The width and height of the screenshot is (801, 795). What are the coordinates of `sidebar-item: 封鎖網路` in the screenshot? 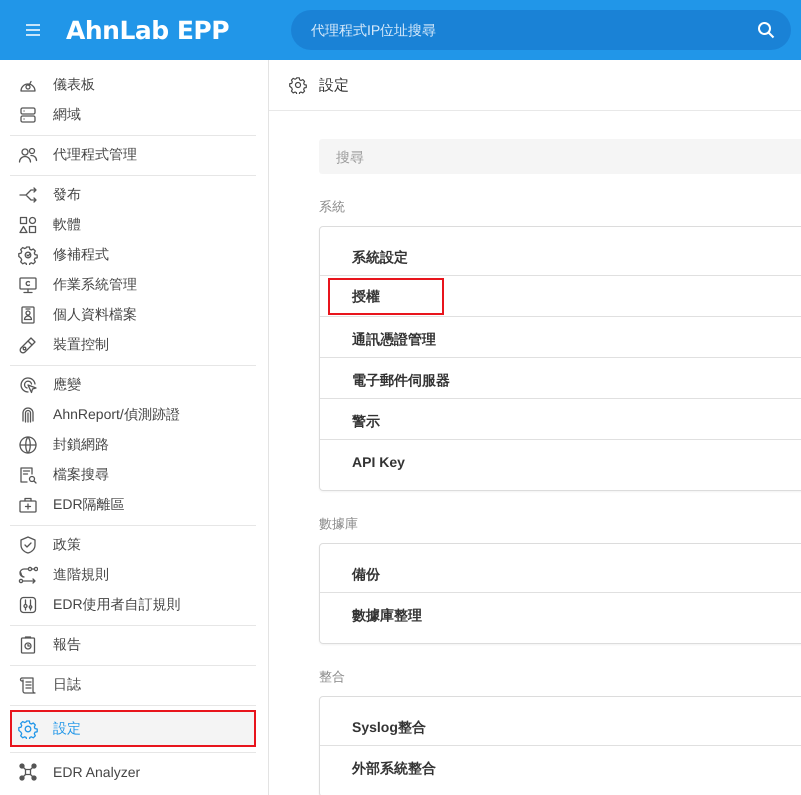 It's located at (133, 445).